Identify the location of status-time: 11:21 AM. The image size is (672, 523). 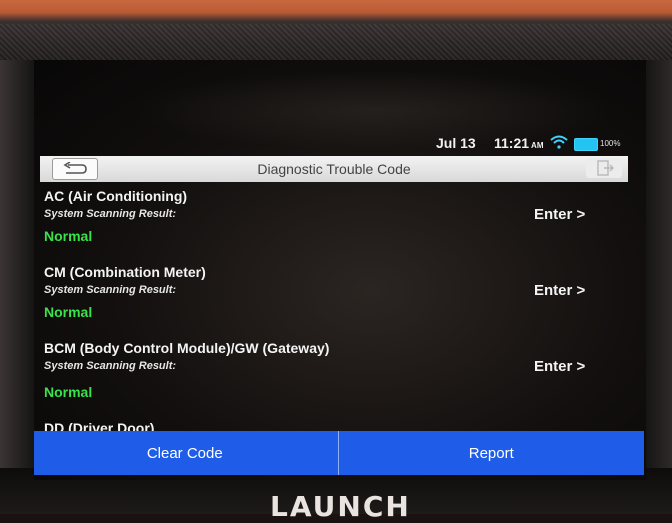
(519, 143).